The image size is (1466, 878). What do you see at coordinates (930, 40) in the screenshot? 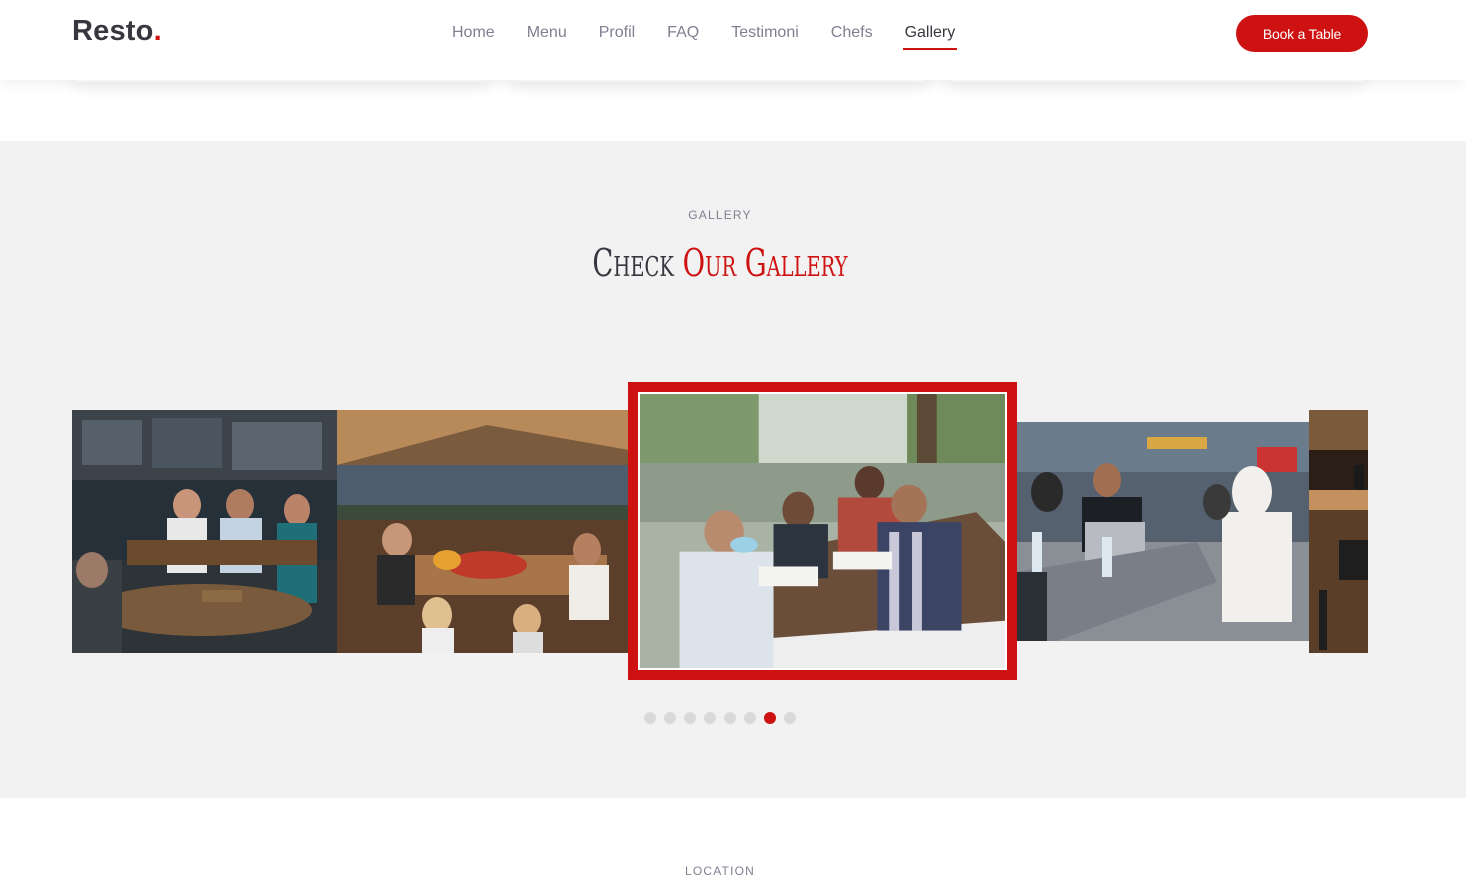
I see `nav-gallery: Gallery` at bounding box center [930, 40].